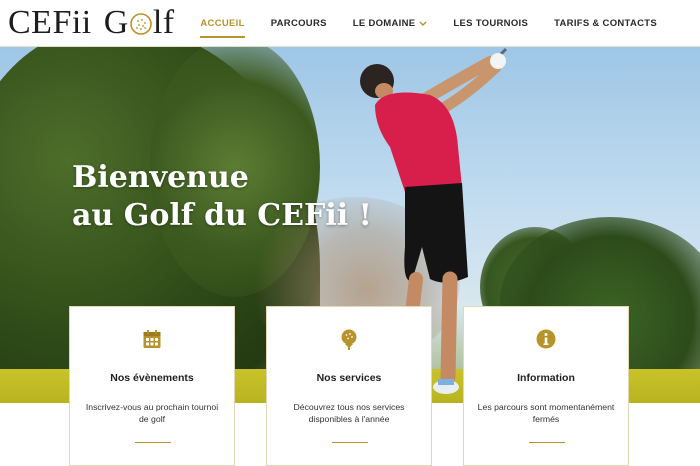 The image size is (700, 466). I want to click on chevron-down-icon, so click(423, 23).